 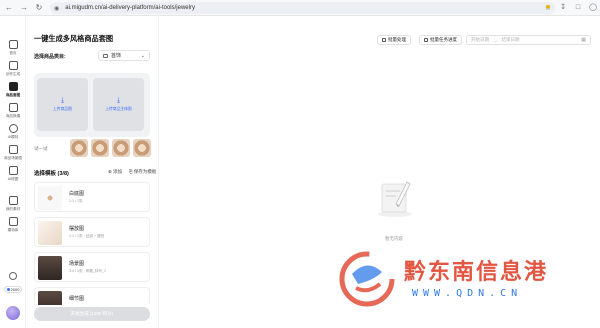 What do you see at coordinates (13, 200) in the screenshot?
I see `grid-icon` at bounding box center [13, 200].